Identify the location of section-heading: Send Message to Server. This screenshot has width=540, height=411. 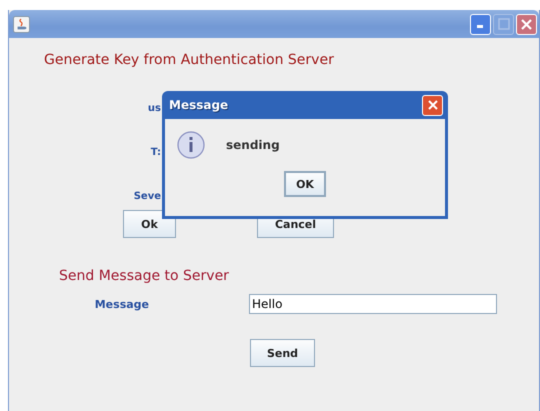
(144, 276).